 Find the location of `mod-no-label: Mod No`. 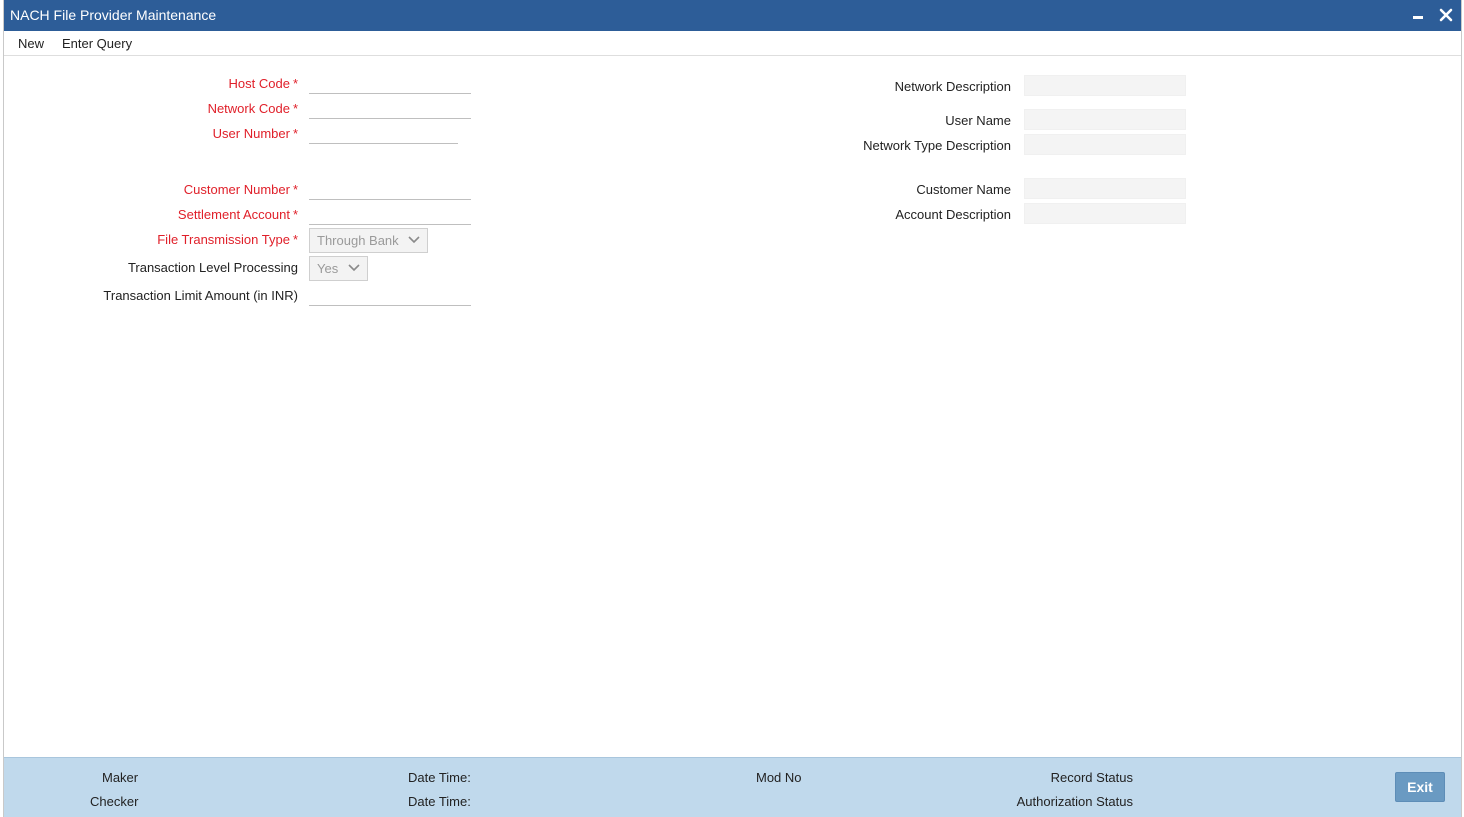

mod-no-label: Mod No is located at coordinates (779, 777).